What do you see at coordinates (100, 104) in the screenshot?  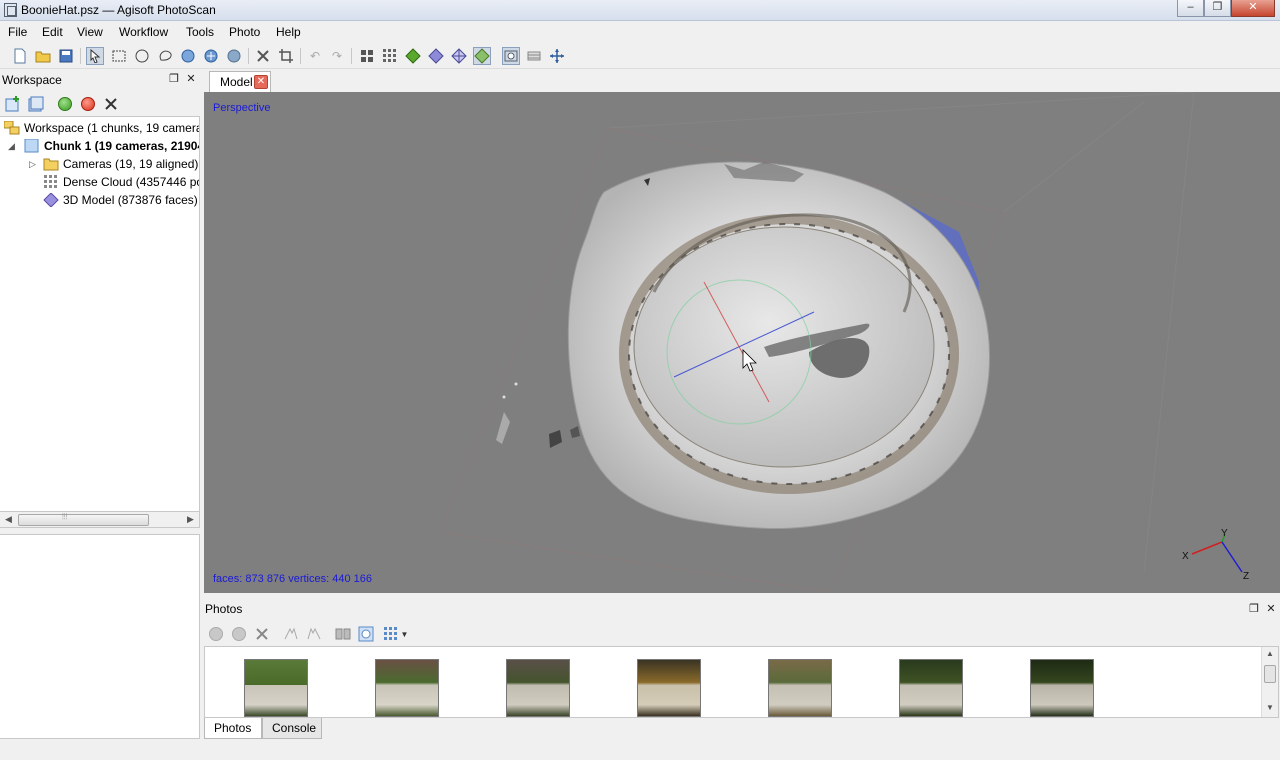 I see `workspace-toolbar` at bounding box center [100, 104].